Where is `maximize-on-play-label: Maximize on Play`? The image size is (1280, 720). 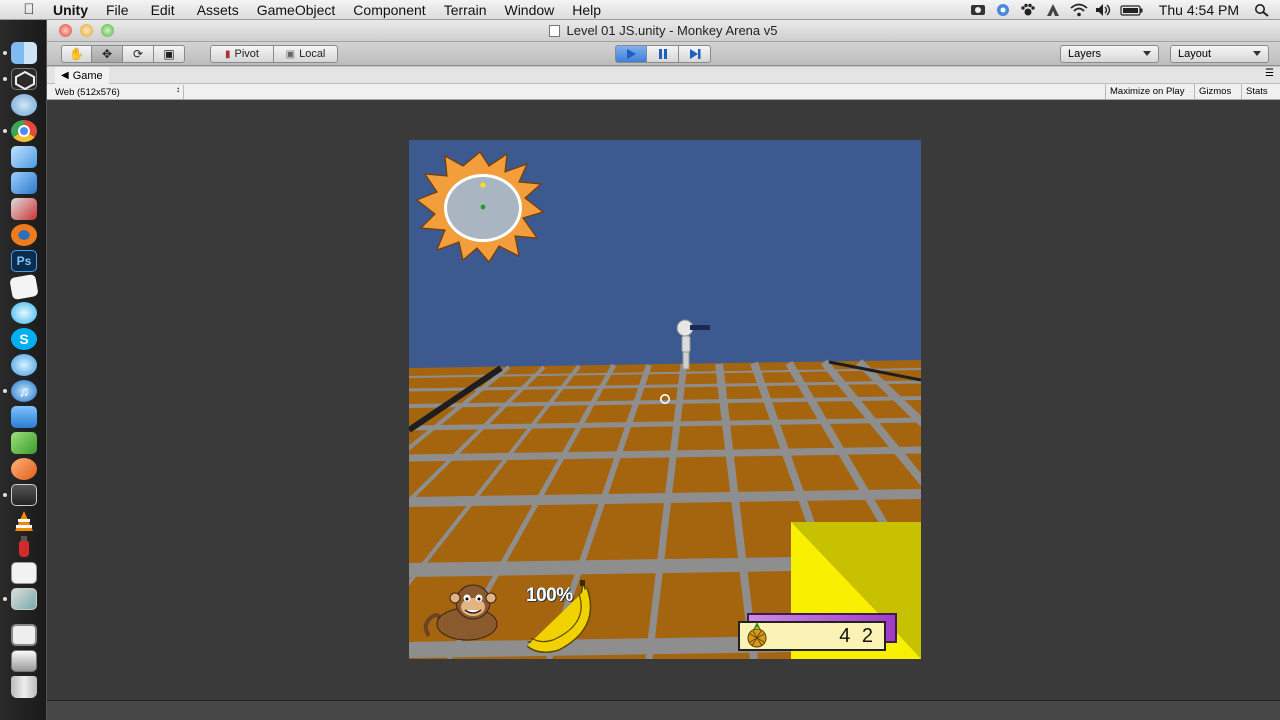
maximize-on-play-label: Maximize on Play is located at coordinates (1147, 91).